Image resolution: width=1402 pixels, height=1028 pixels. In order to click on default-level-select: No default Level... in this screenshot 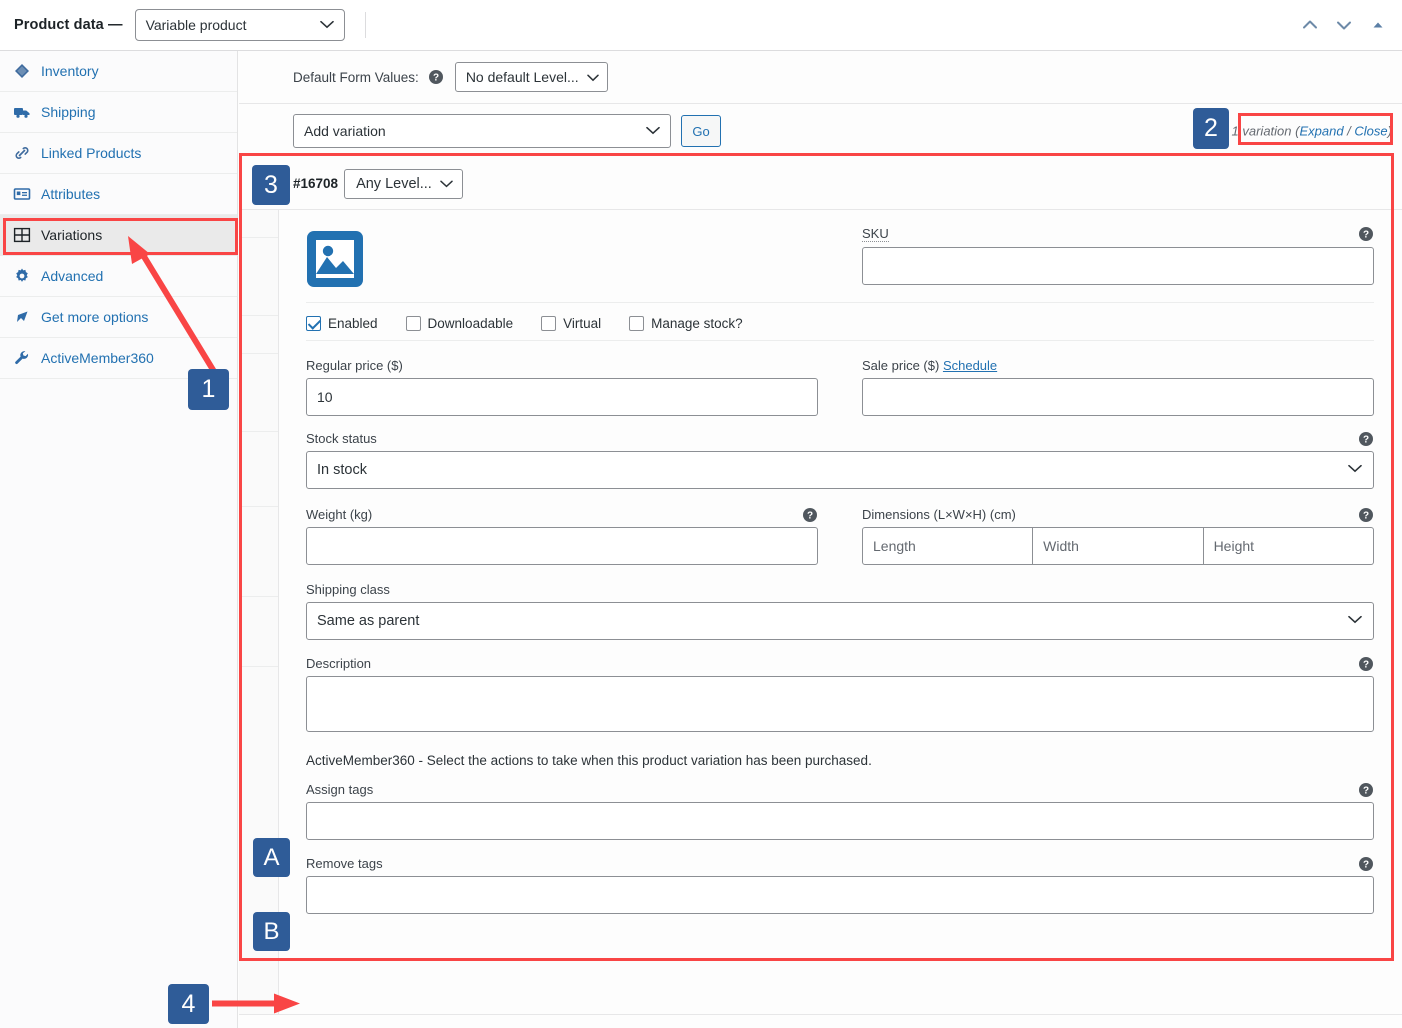, I will do `click(531, 77)`.